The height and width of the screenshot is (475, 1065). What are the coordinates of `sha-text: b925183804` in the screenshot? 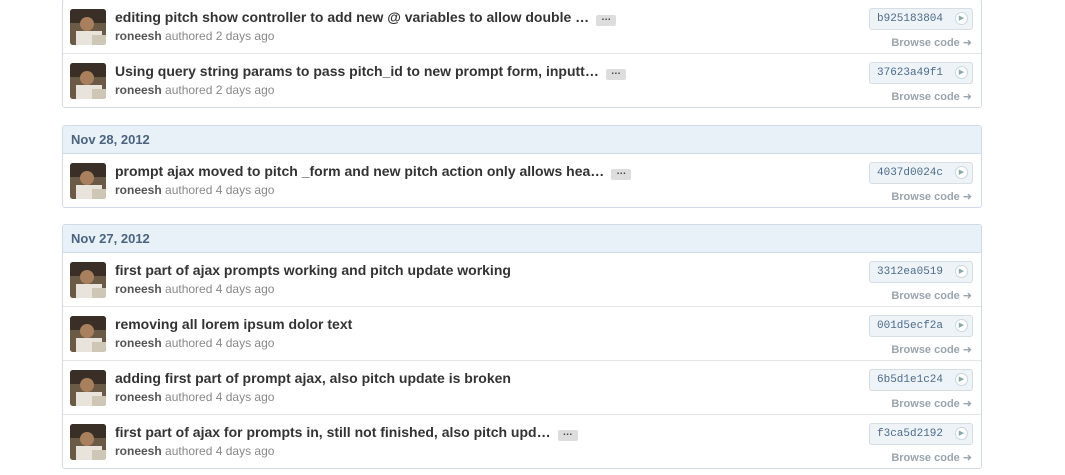 It's located at (910, 19).